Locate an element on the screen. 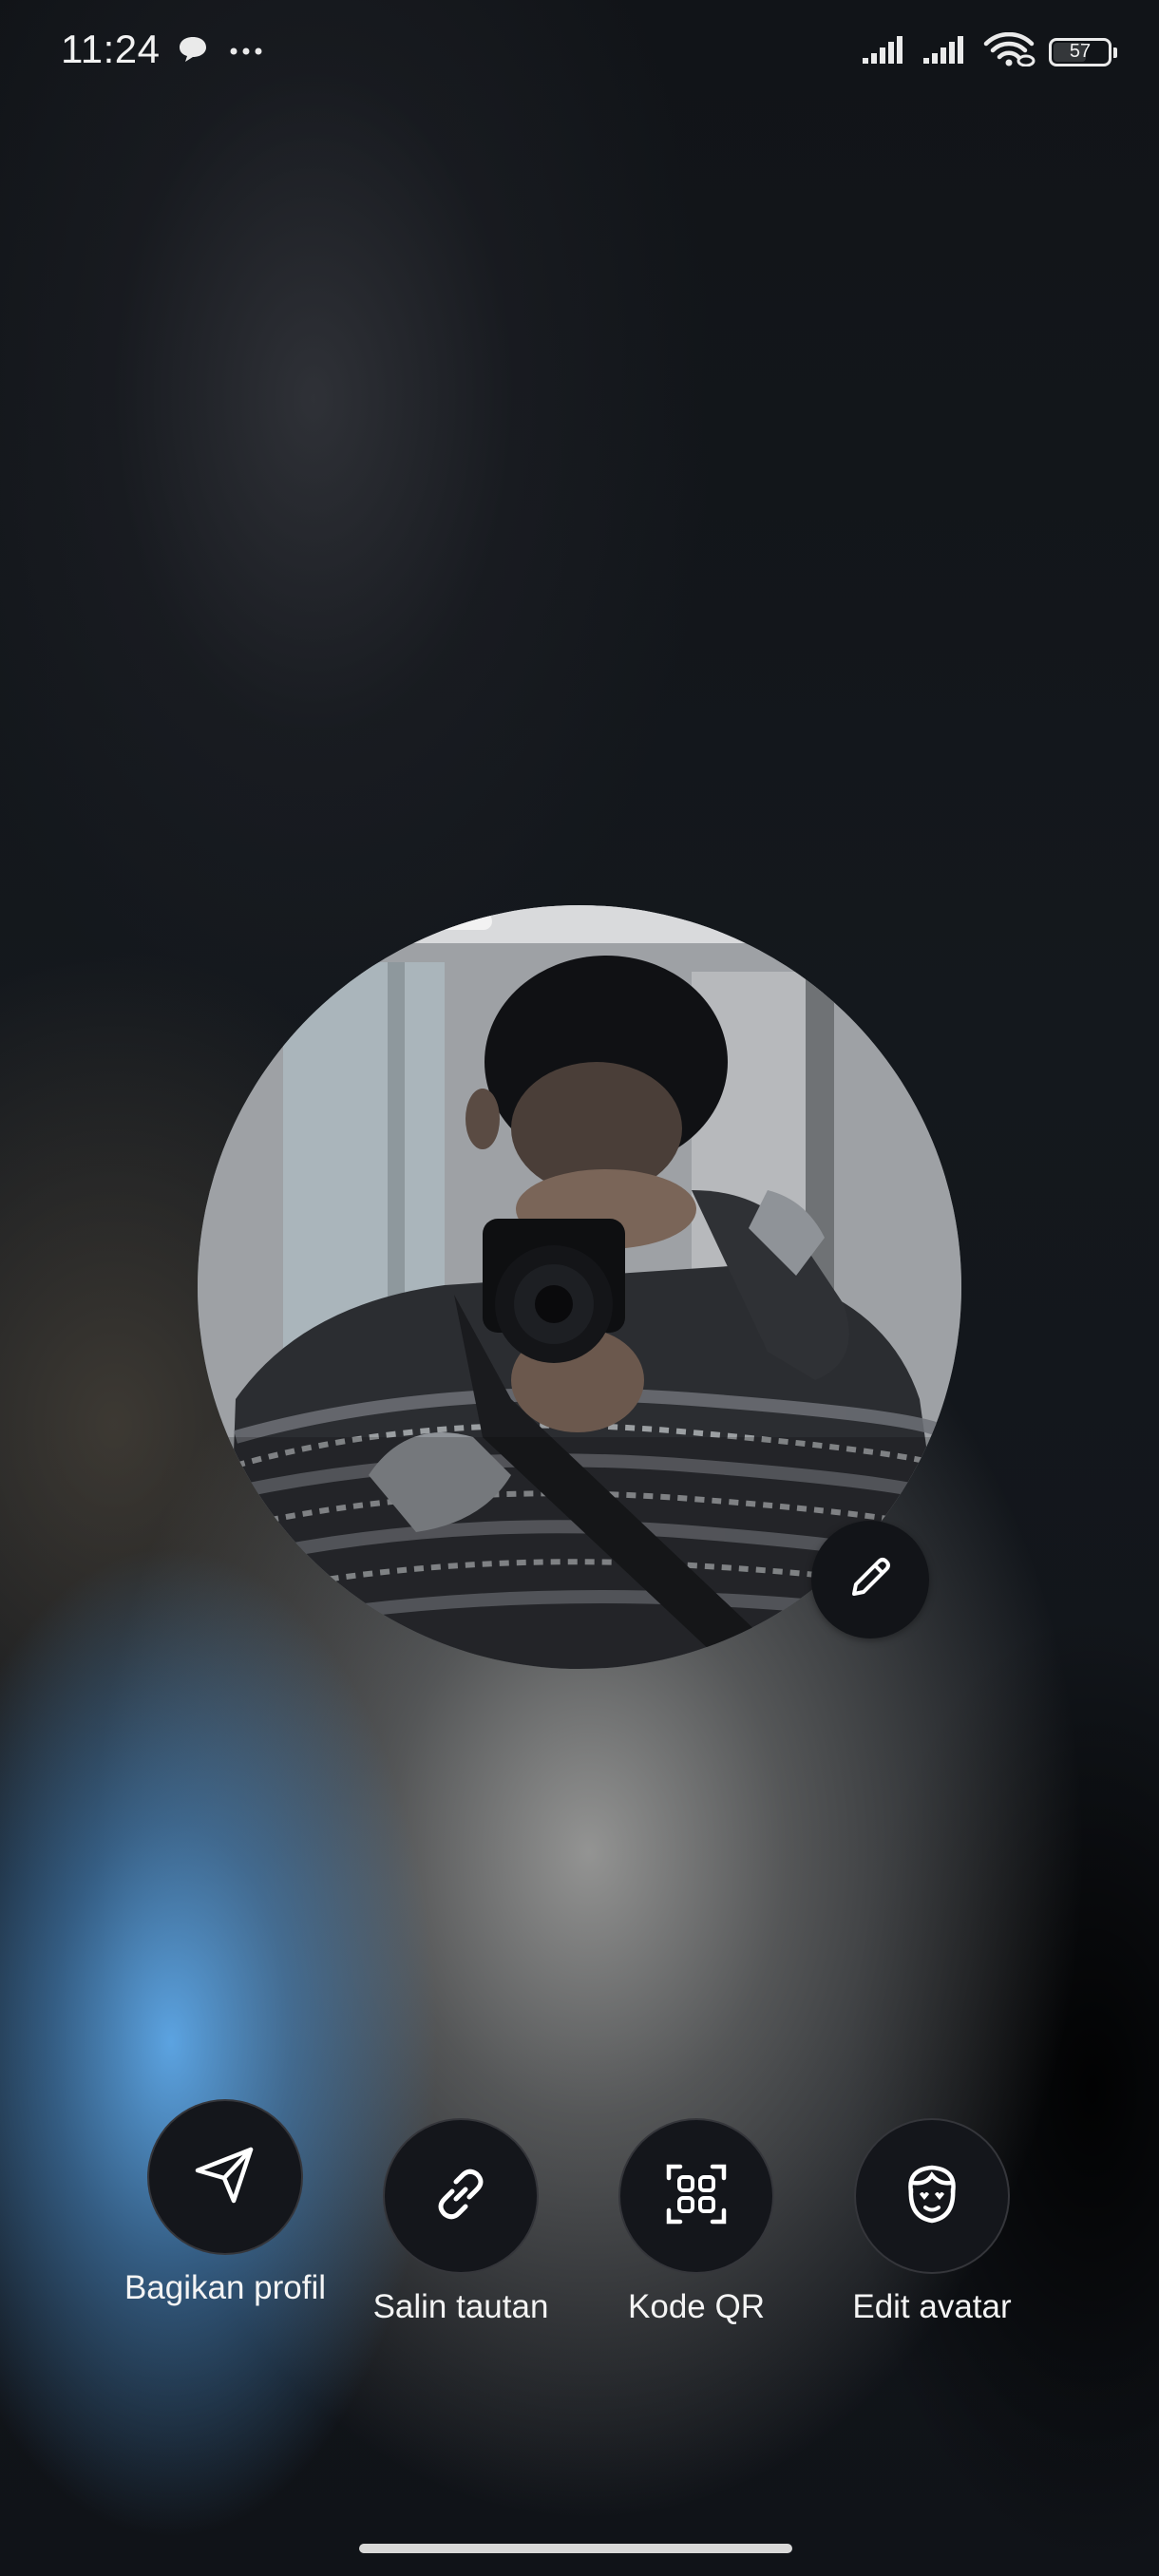 The height and width of the screenshot is (2576, 1159). pencil-icon is located at coordinates (870, 1580).